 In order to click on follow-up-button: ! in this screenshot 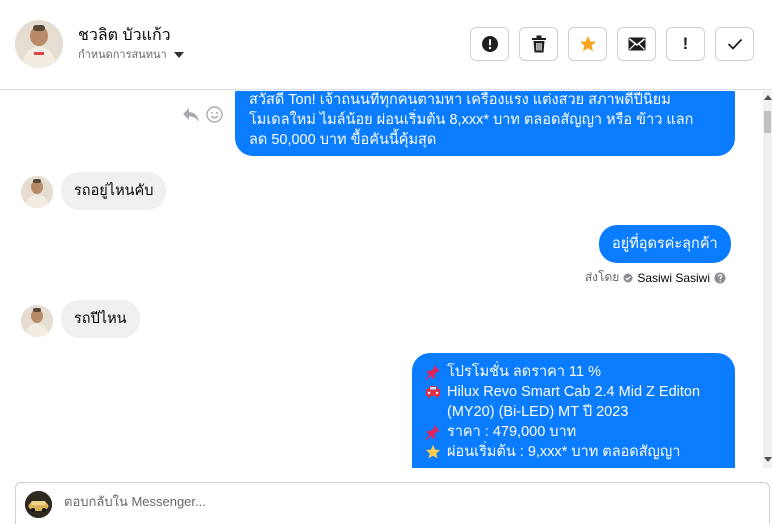, I will do `click(685, 44)`.